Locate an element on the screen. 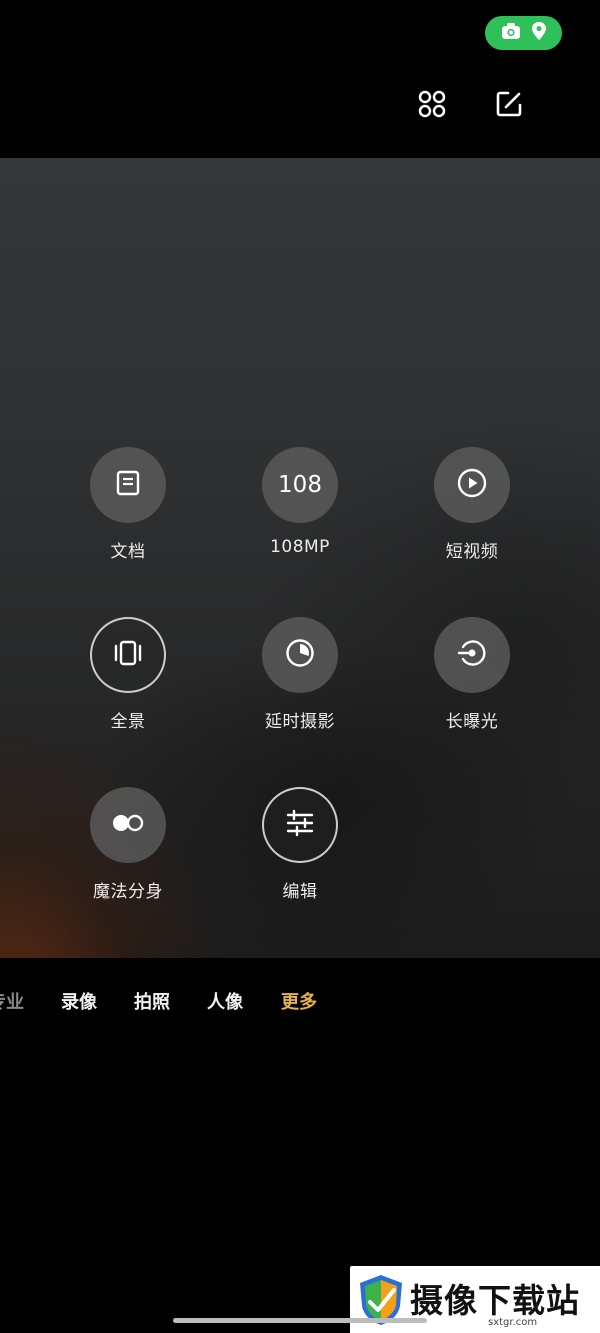 This screenshot has height=1333, width=600. mode-long-exposure: 长曝光 is located at coordinates (472, 674).